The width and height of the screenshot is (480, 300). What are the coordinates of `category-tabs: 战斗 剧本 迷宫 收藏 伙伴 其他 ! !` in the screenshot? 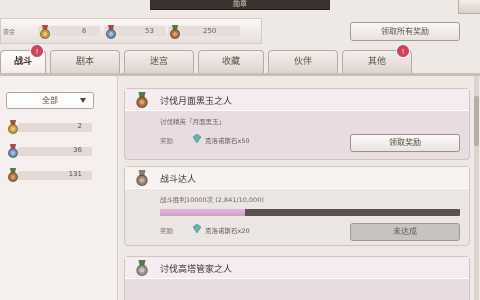 It's located at (240, 59).